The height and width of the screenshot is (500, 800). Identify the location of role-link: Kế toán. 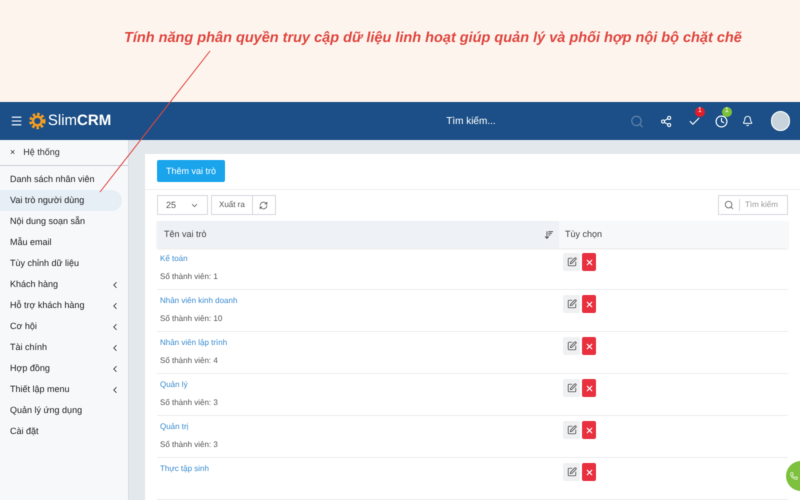
(174, 259).